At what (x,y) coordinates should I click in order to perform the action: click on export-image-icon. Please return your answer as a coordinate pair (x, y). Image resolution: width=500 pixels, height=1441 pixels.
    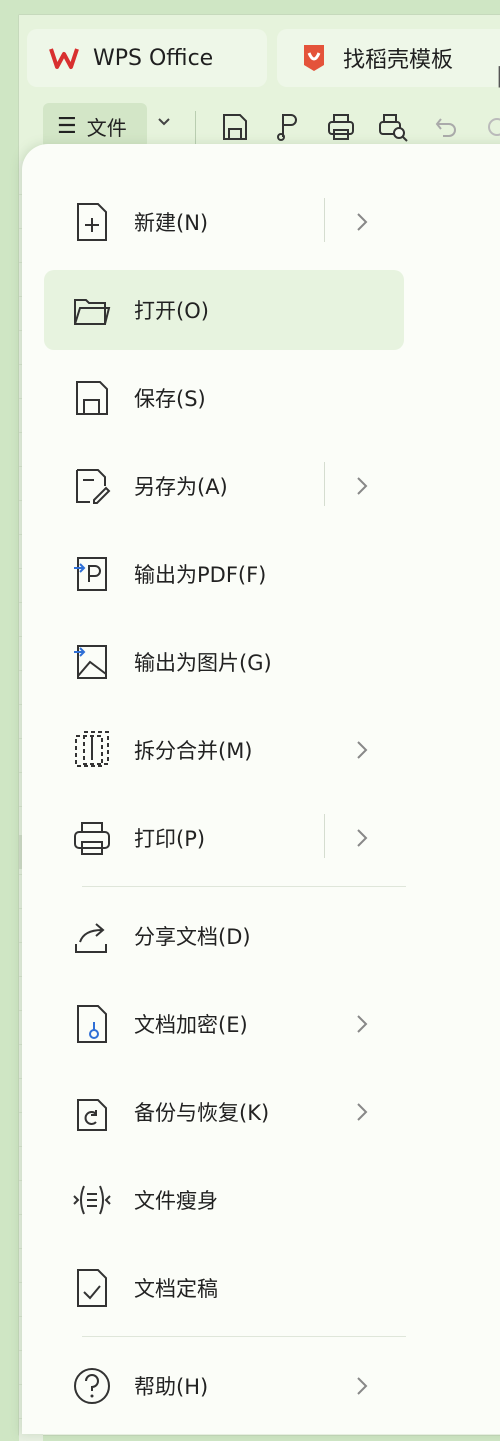
    Looking at the image, I should click on (90, 662).